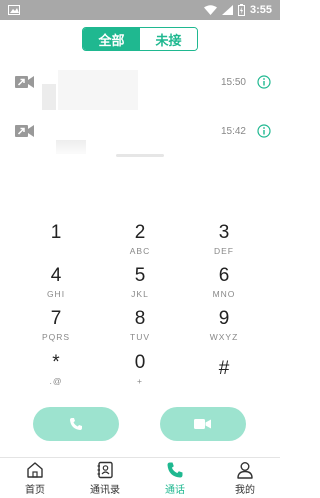 The width and height of the screenshot is (320, 498). What do you see at coordinates (105, 469) in the screenshot?
I see `contacts-icon` at bounding box center [105, 469].